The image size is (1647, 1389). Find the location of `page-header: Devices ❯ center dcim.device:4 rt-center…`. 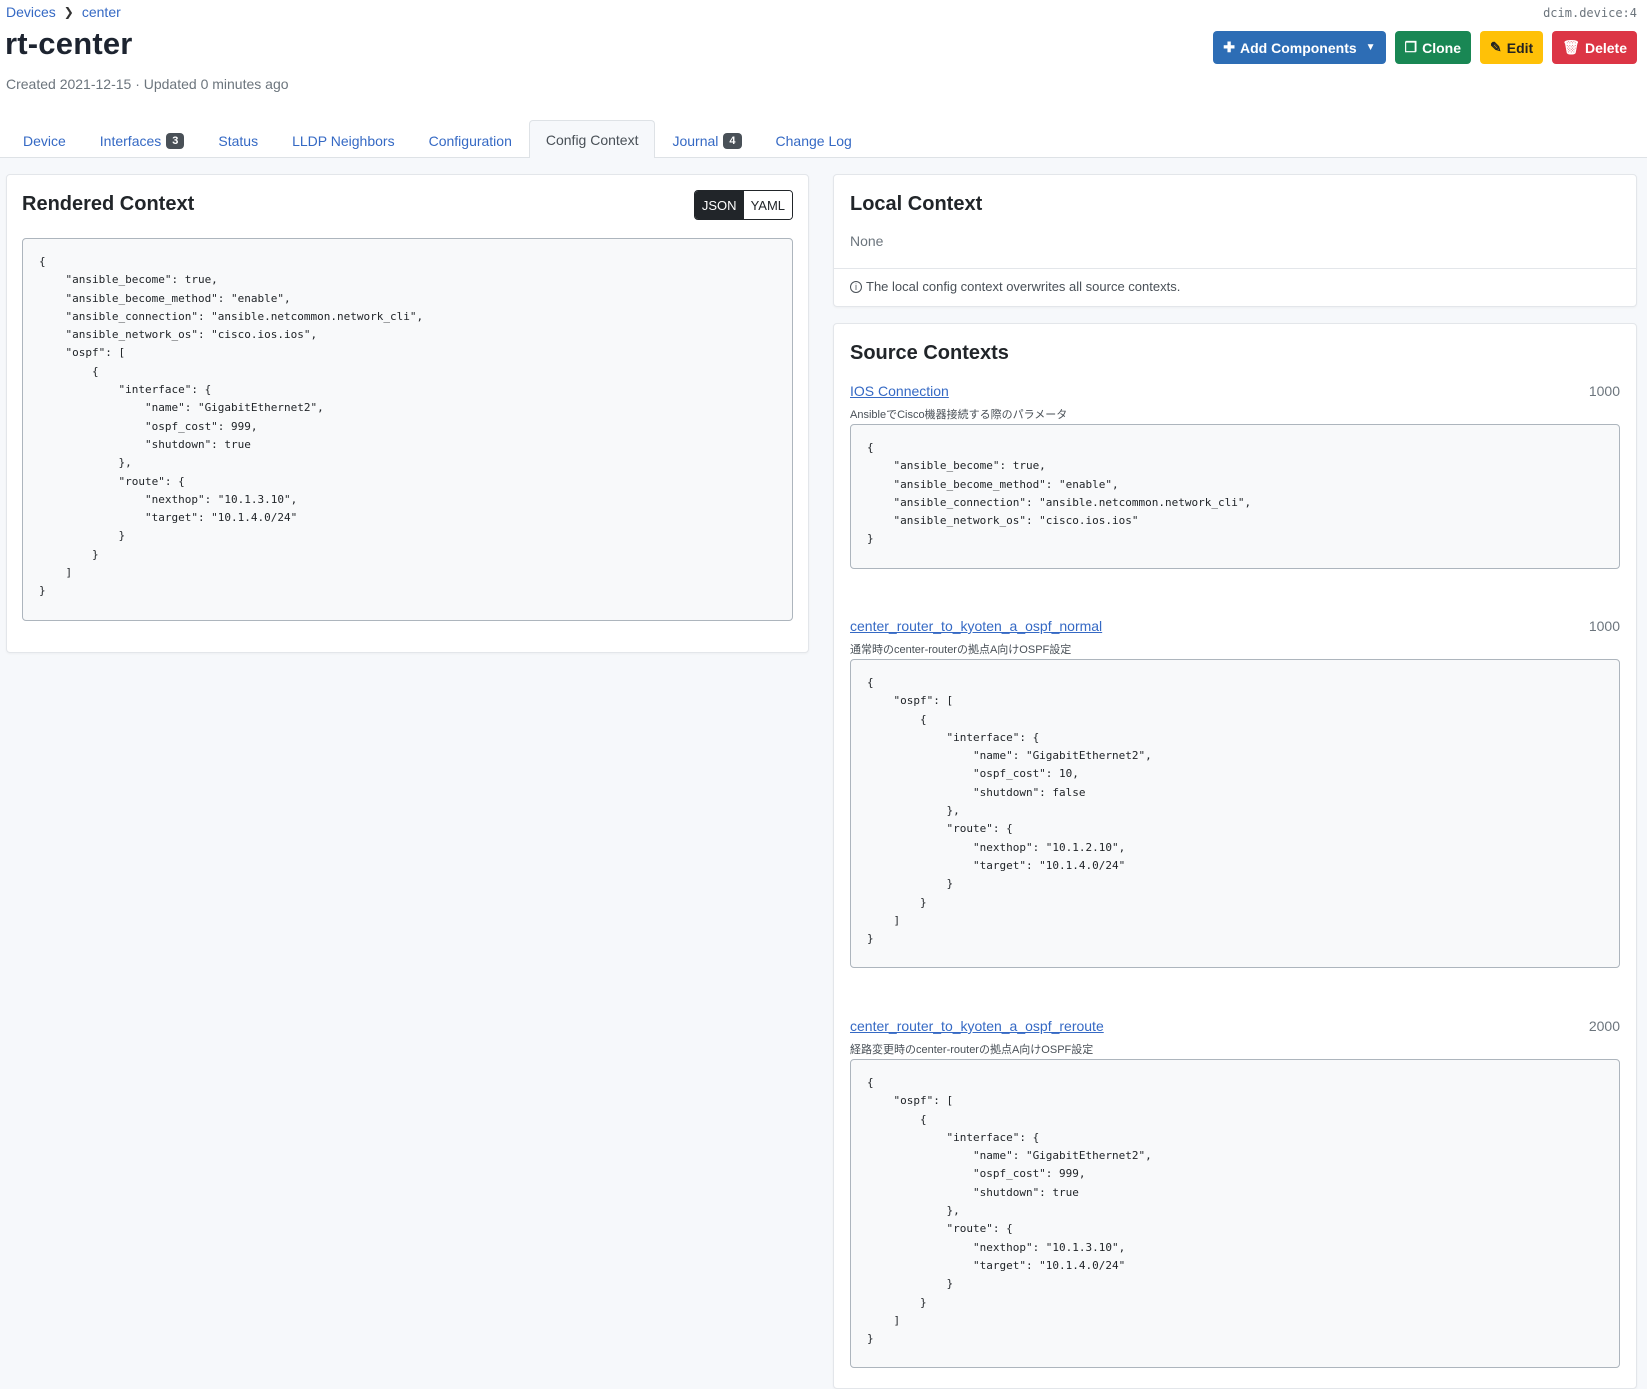

page-header: Devices ❯ center dcim.device:4 rt-center… is located at coordinates (823, 79).